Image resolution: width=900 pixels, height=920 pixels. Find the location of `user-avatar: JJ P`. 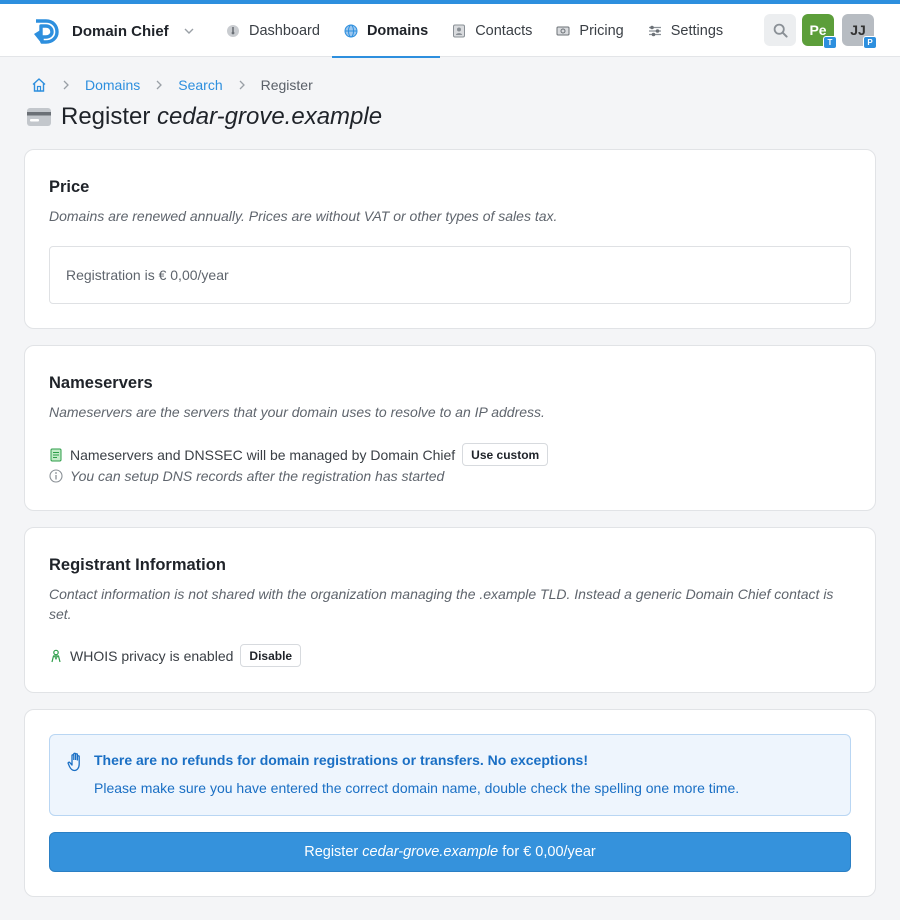

user-avatar: JJ P is located at coordinates (859, 31).